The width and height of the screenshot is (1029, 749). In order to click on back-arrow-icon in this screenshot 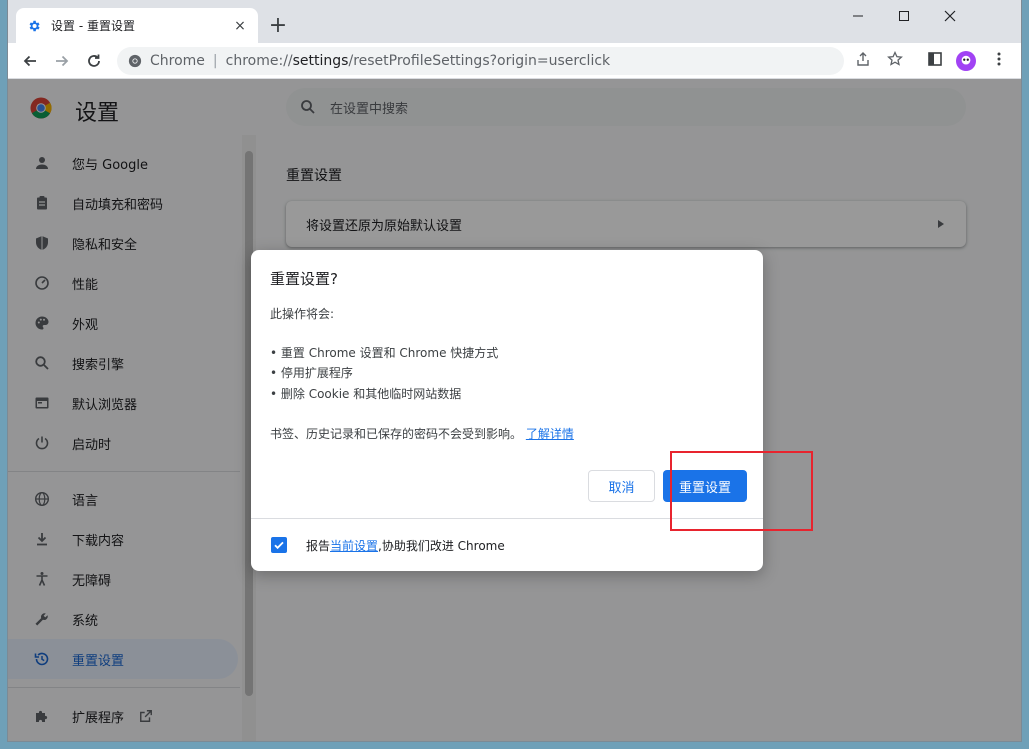, I will do `click(29, 61)`.